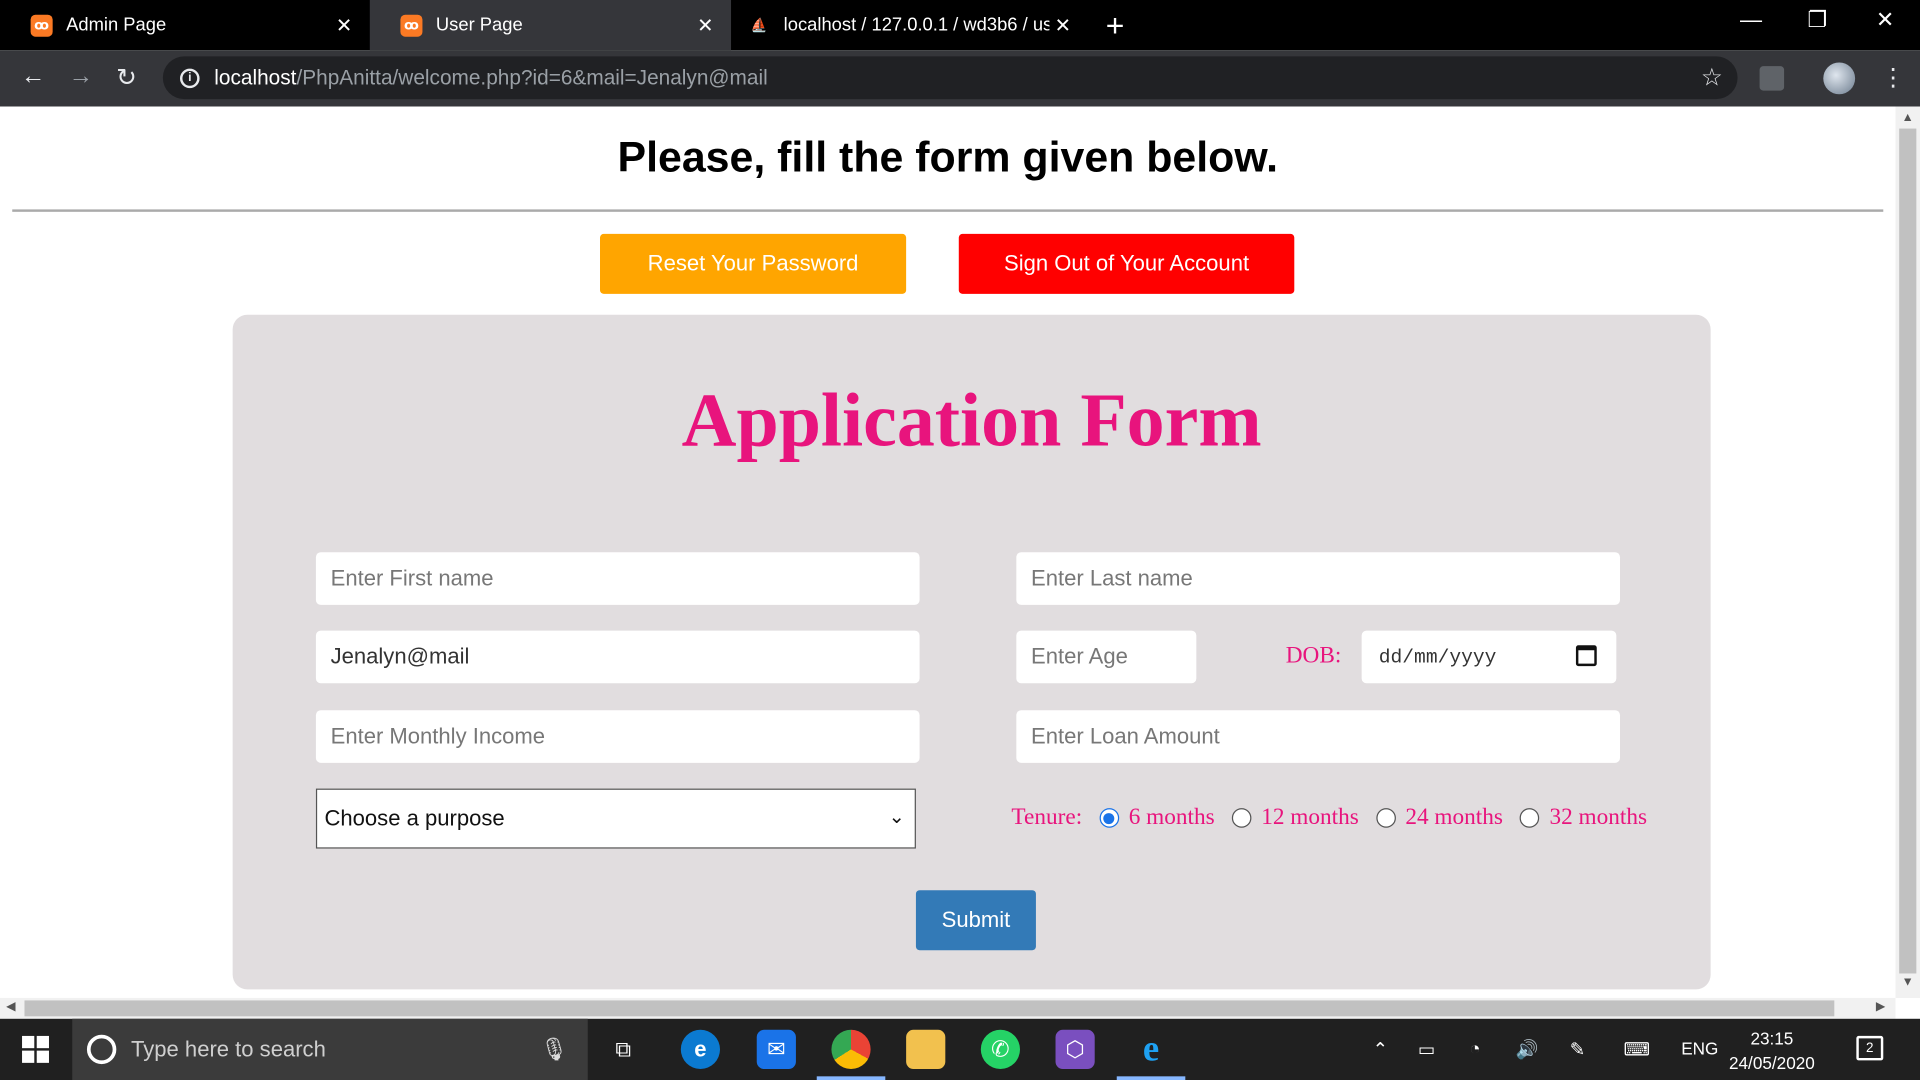 Image resolution: width=1920 pixels, height=1080 pixels. What do you see at coordinates (1751, 20) in the screenshot?
I see `minimize-icon: —` at bounding box center [1751, 20].